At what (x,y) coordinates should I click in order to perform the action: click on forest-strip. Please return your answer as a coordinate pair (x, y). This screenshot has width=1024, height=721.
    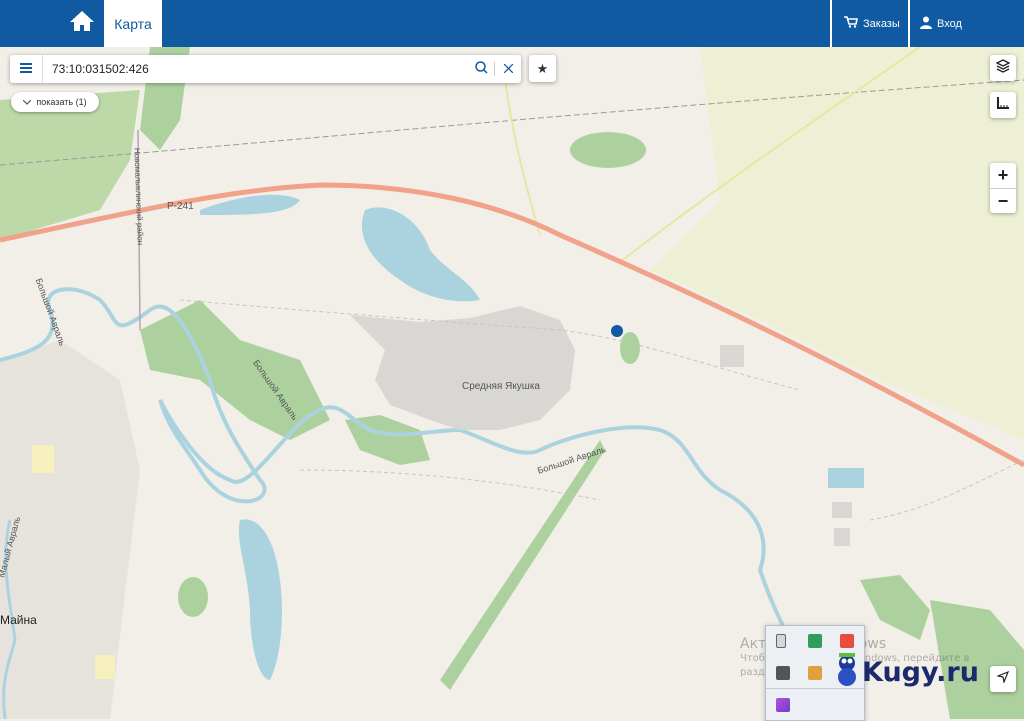
    Looking at the image, I should click on (522, 565).